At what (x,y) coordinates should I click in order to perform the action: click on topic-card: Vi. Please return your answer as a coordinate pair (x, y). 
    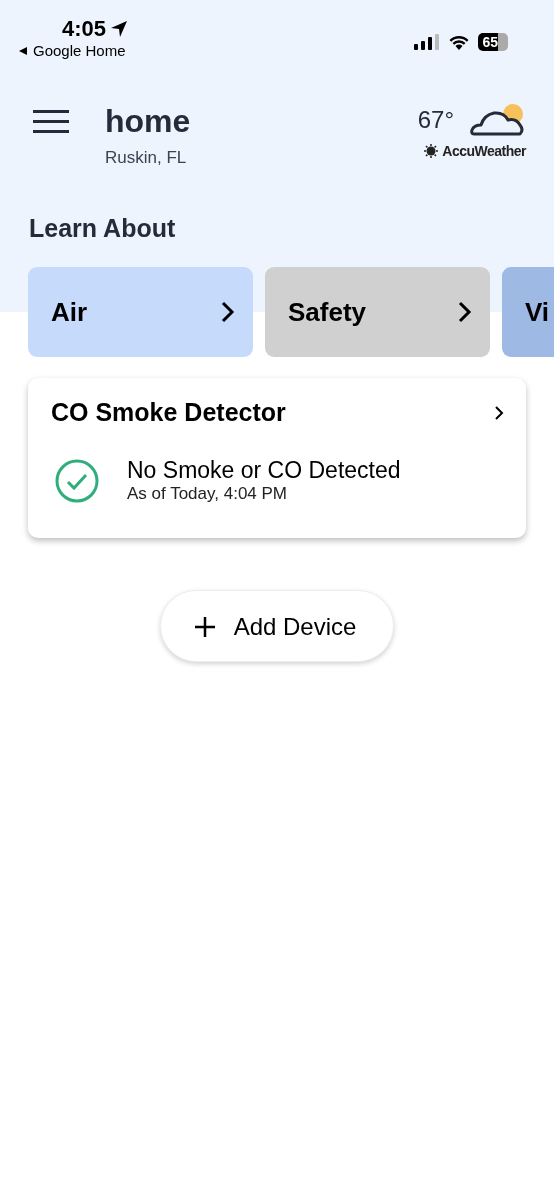
    Looking at the image, I should click on (528, 312).